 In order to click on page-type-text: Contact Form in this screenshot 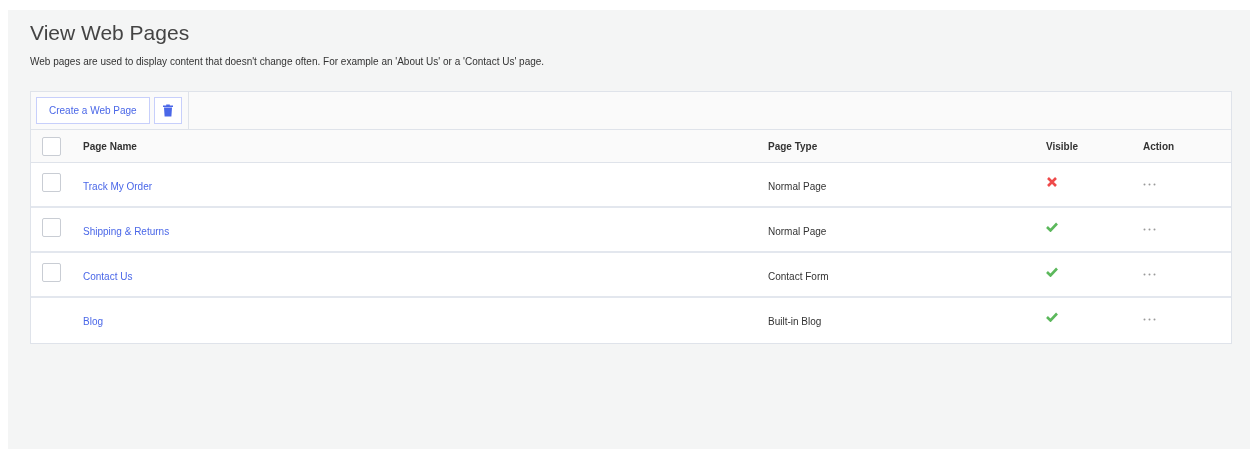, I will do `click(798, 277)`.